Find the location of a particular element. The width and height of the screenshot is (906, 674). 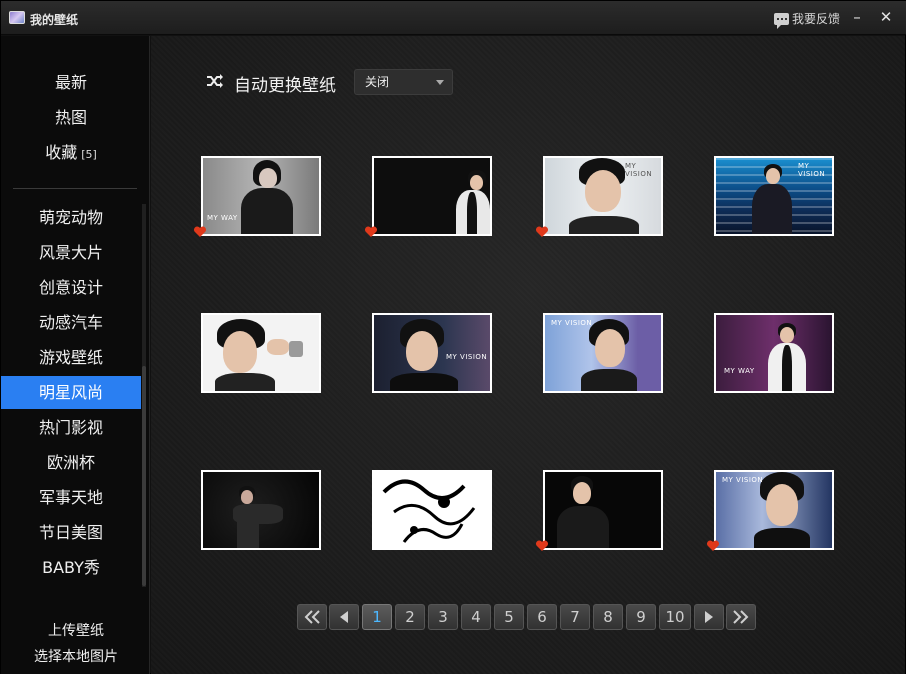

sidebar-item-label: 创意设计 is located at coordinates (70, 287).